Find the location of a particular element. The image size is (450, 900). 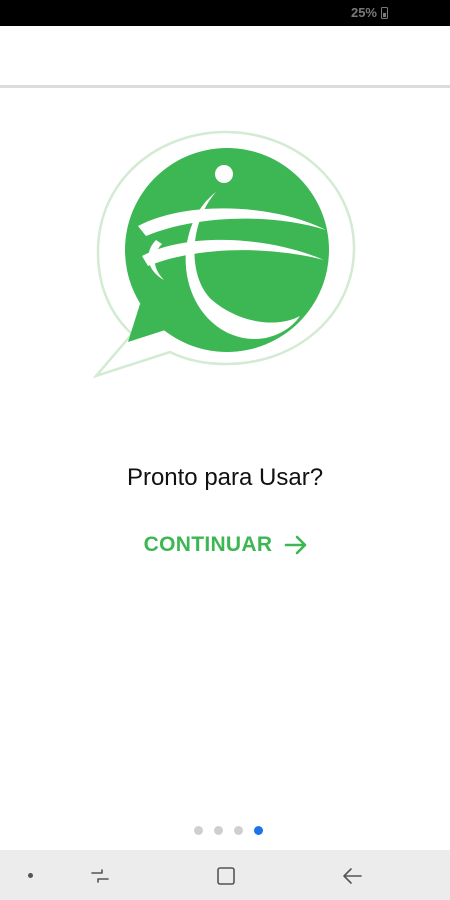

onboarding-headline: Pronto para Usar? is located at coordinates (225, 477).